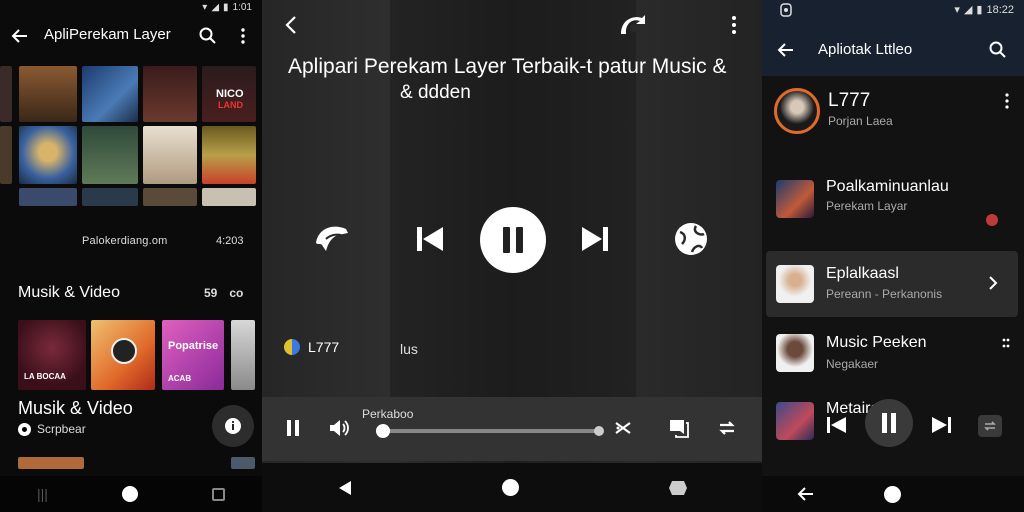 This screenshot has height=512, width=1024. Describe the element at coordinates (383, 431) in the screenshot. I see `seek-bar-thumb` at that location.